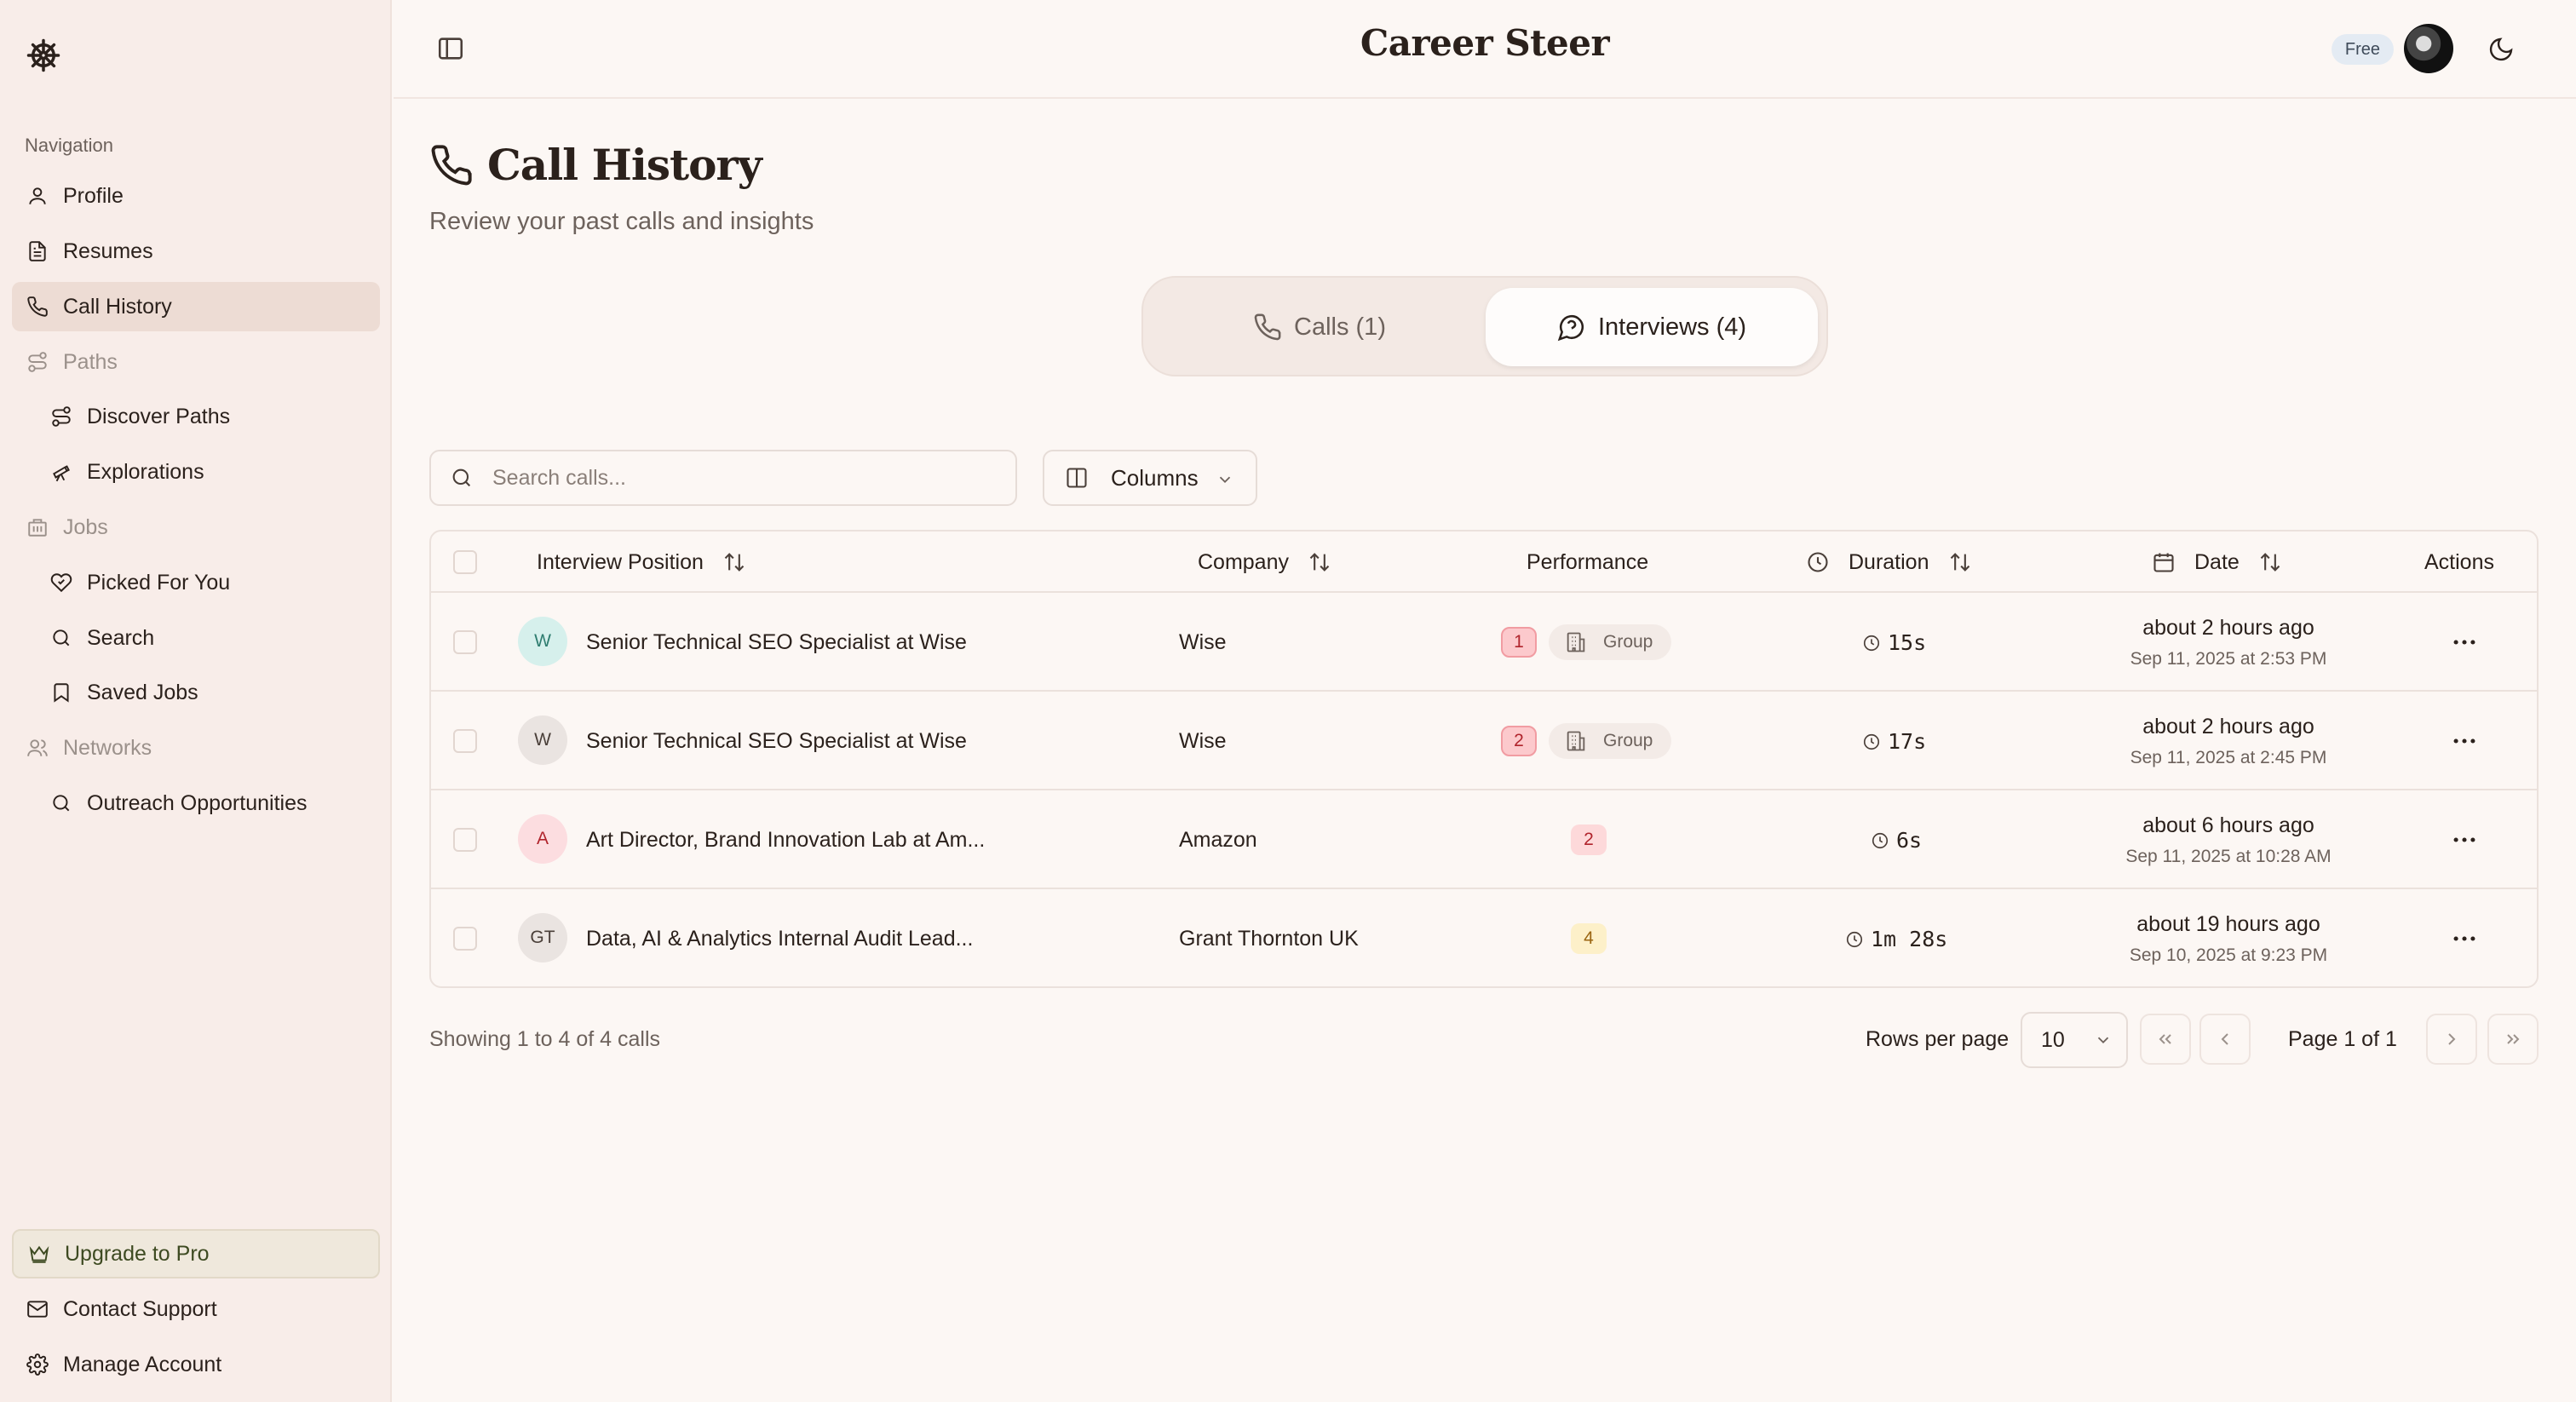 The height and width of the screenshot is (1402, 2576). I want to click on performance-cell: 2 Group, so click(1587, 741).